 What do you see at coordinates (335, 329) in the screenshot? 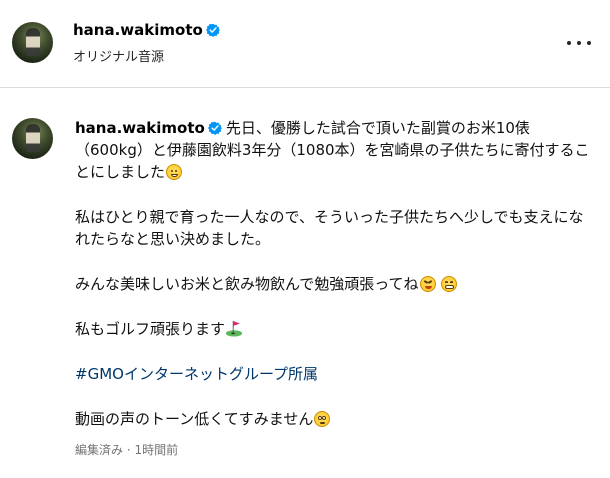
I see `caption-paragraph-4: 私もゴルフ頑張ります` at bounding box center [335, 329].